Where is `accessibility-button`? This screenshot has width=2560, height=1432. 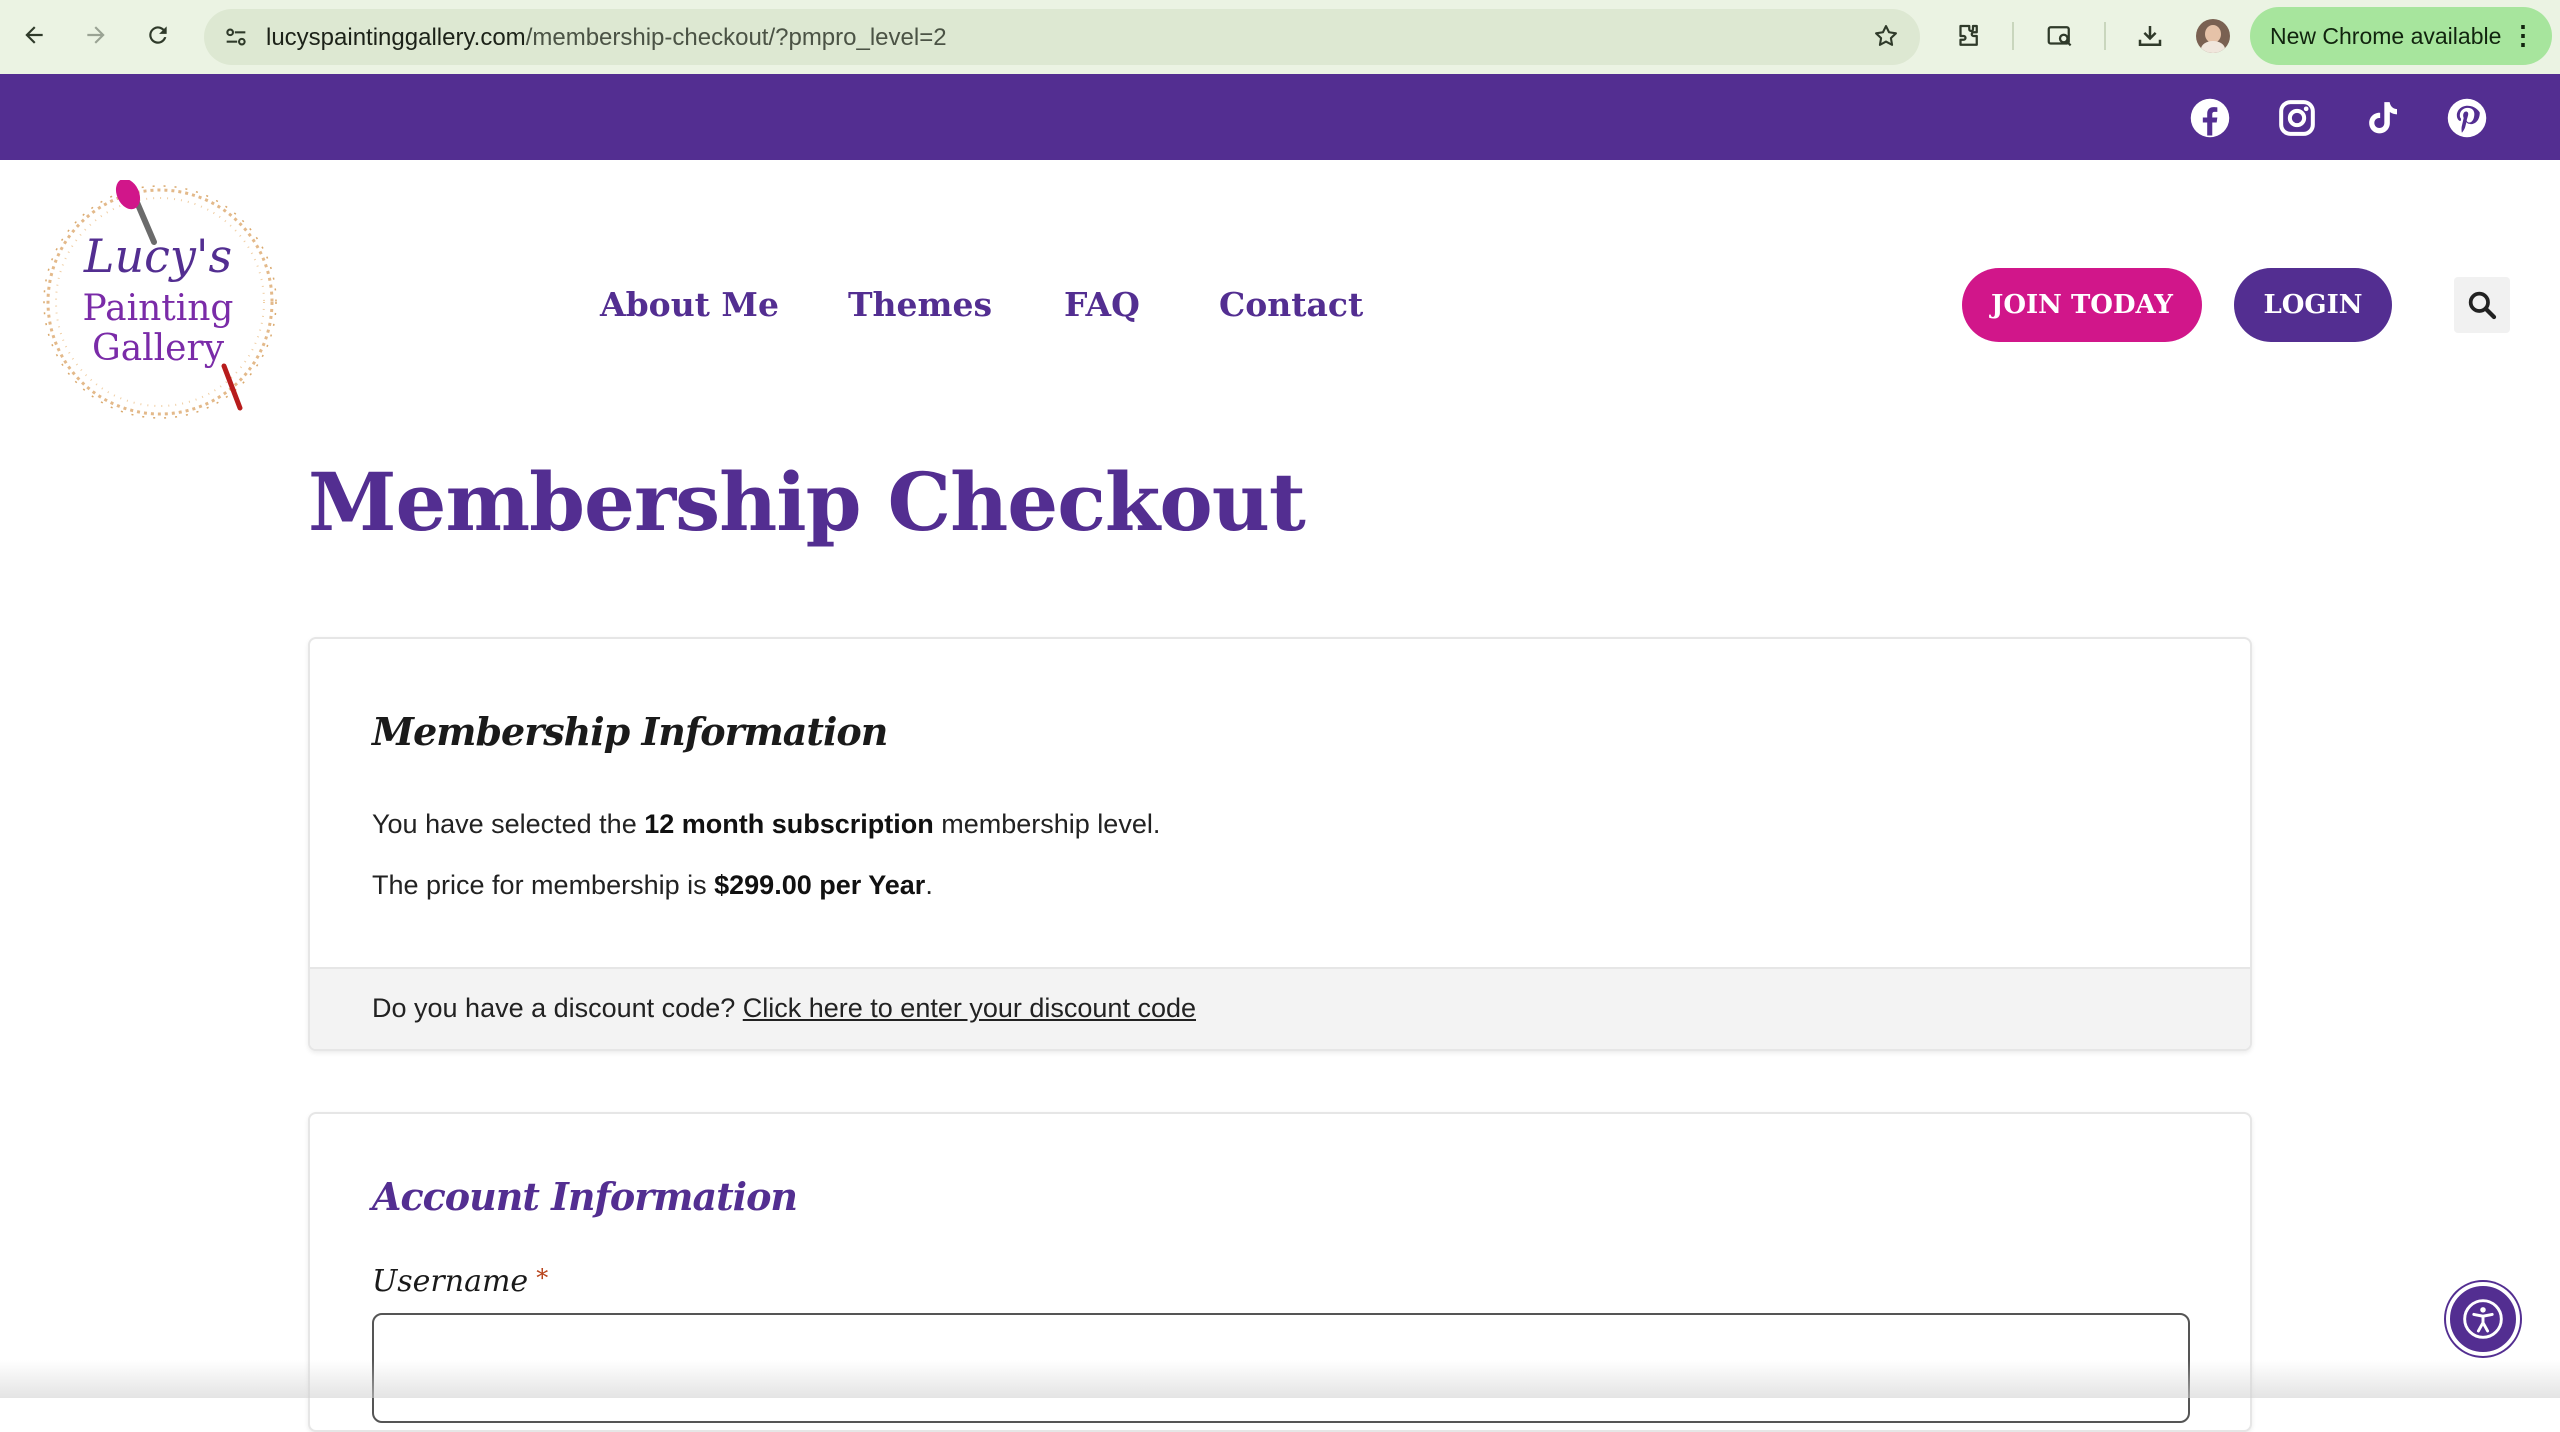
accessibility-button is located at coordinates (2483, 1319).